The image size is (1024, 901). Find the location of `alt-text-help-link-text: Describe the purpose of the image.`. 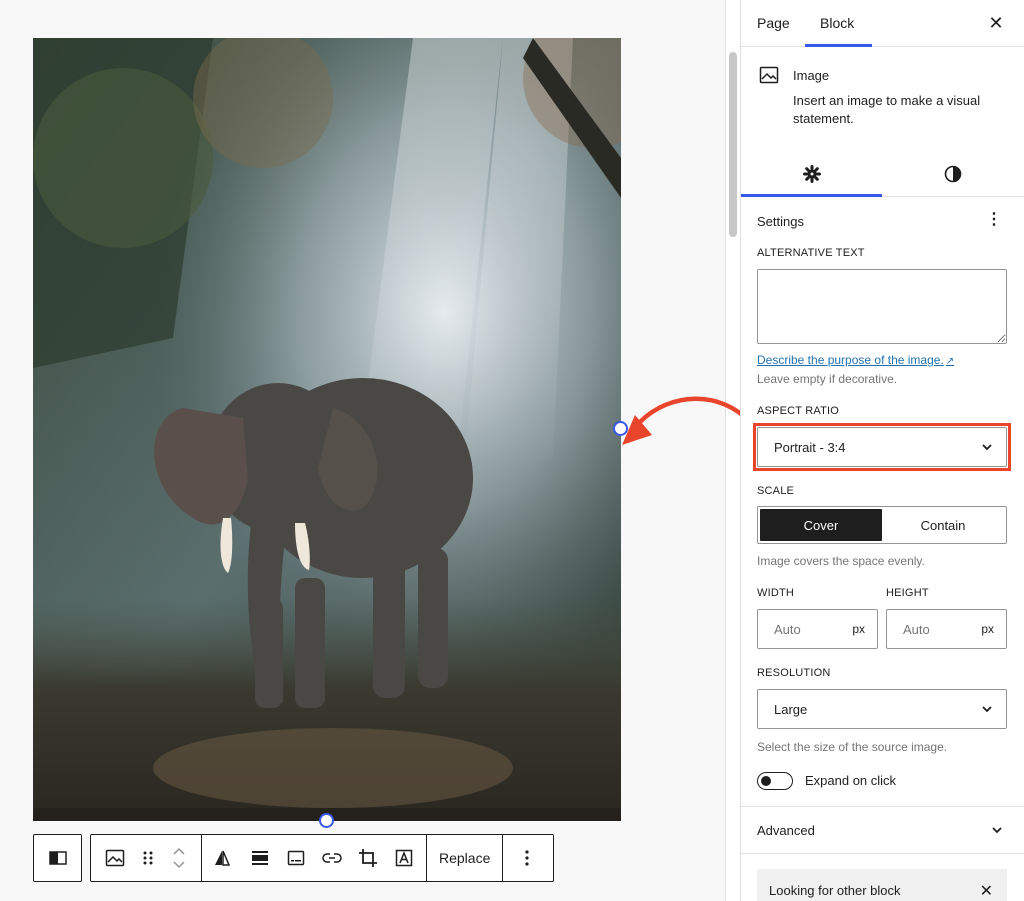

alt-text-help-link-text: Describe the purpose of the image. is located at coordinates (850, 360).